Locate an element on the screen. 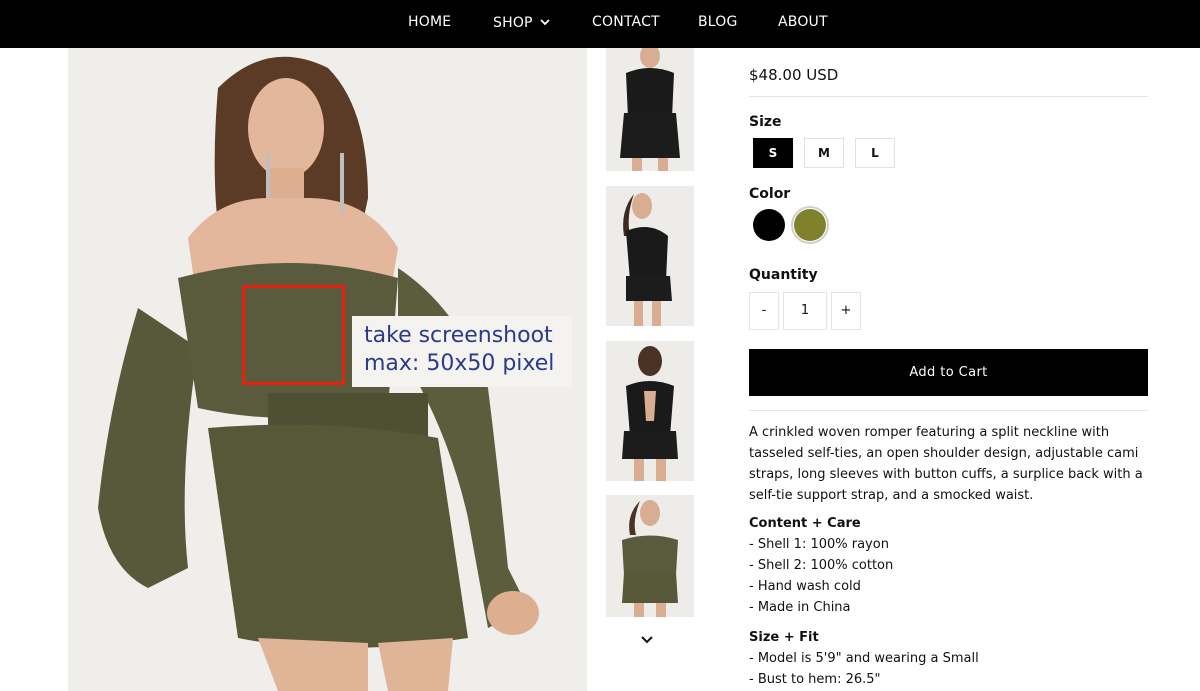 The width and height of the screenshot is (1200, 691). add-to-cart-button: Add to Cart is located at coordinates (948, 372).